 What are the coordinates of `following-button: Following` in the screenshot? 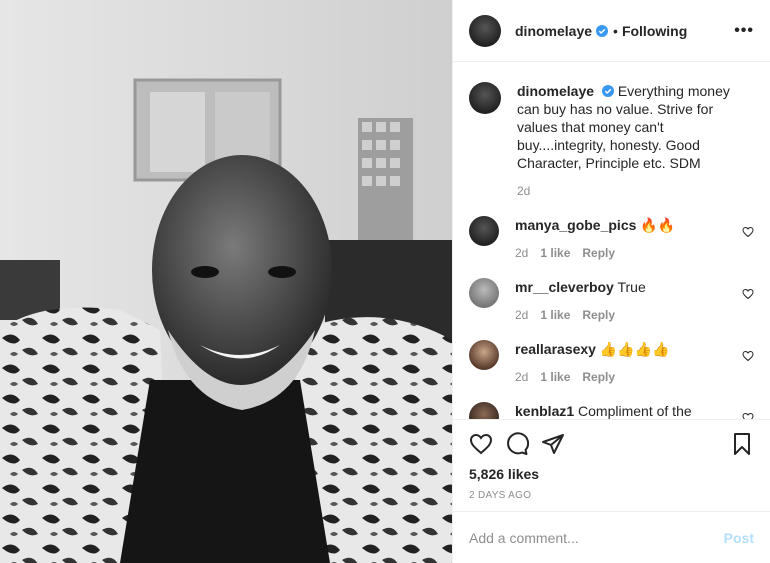 It's located at (654, 31).